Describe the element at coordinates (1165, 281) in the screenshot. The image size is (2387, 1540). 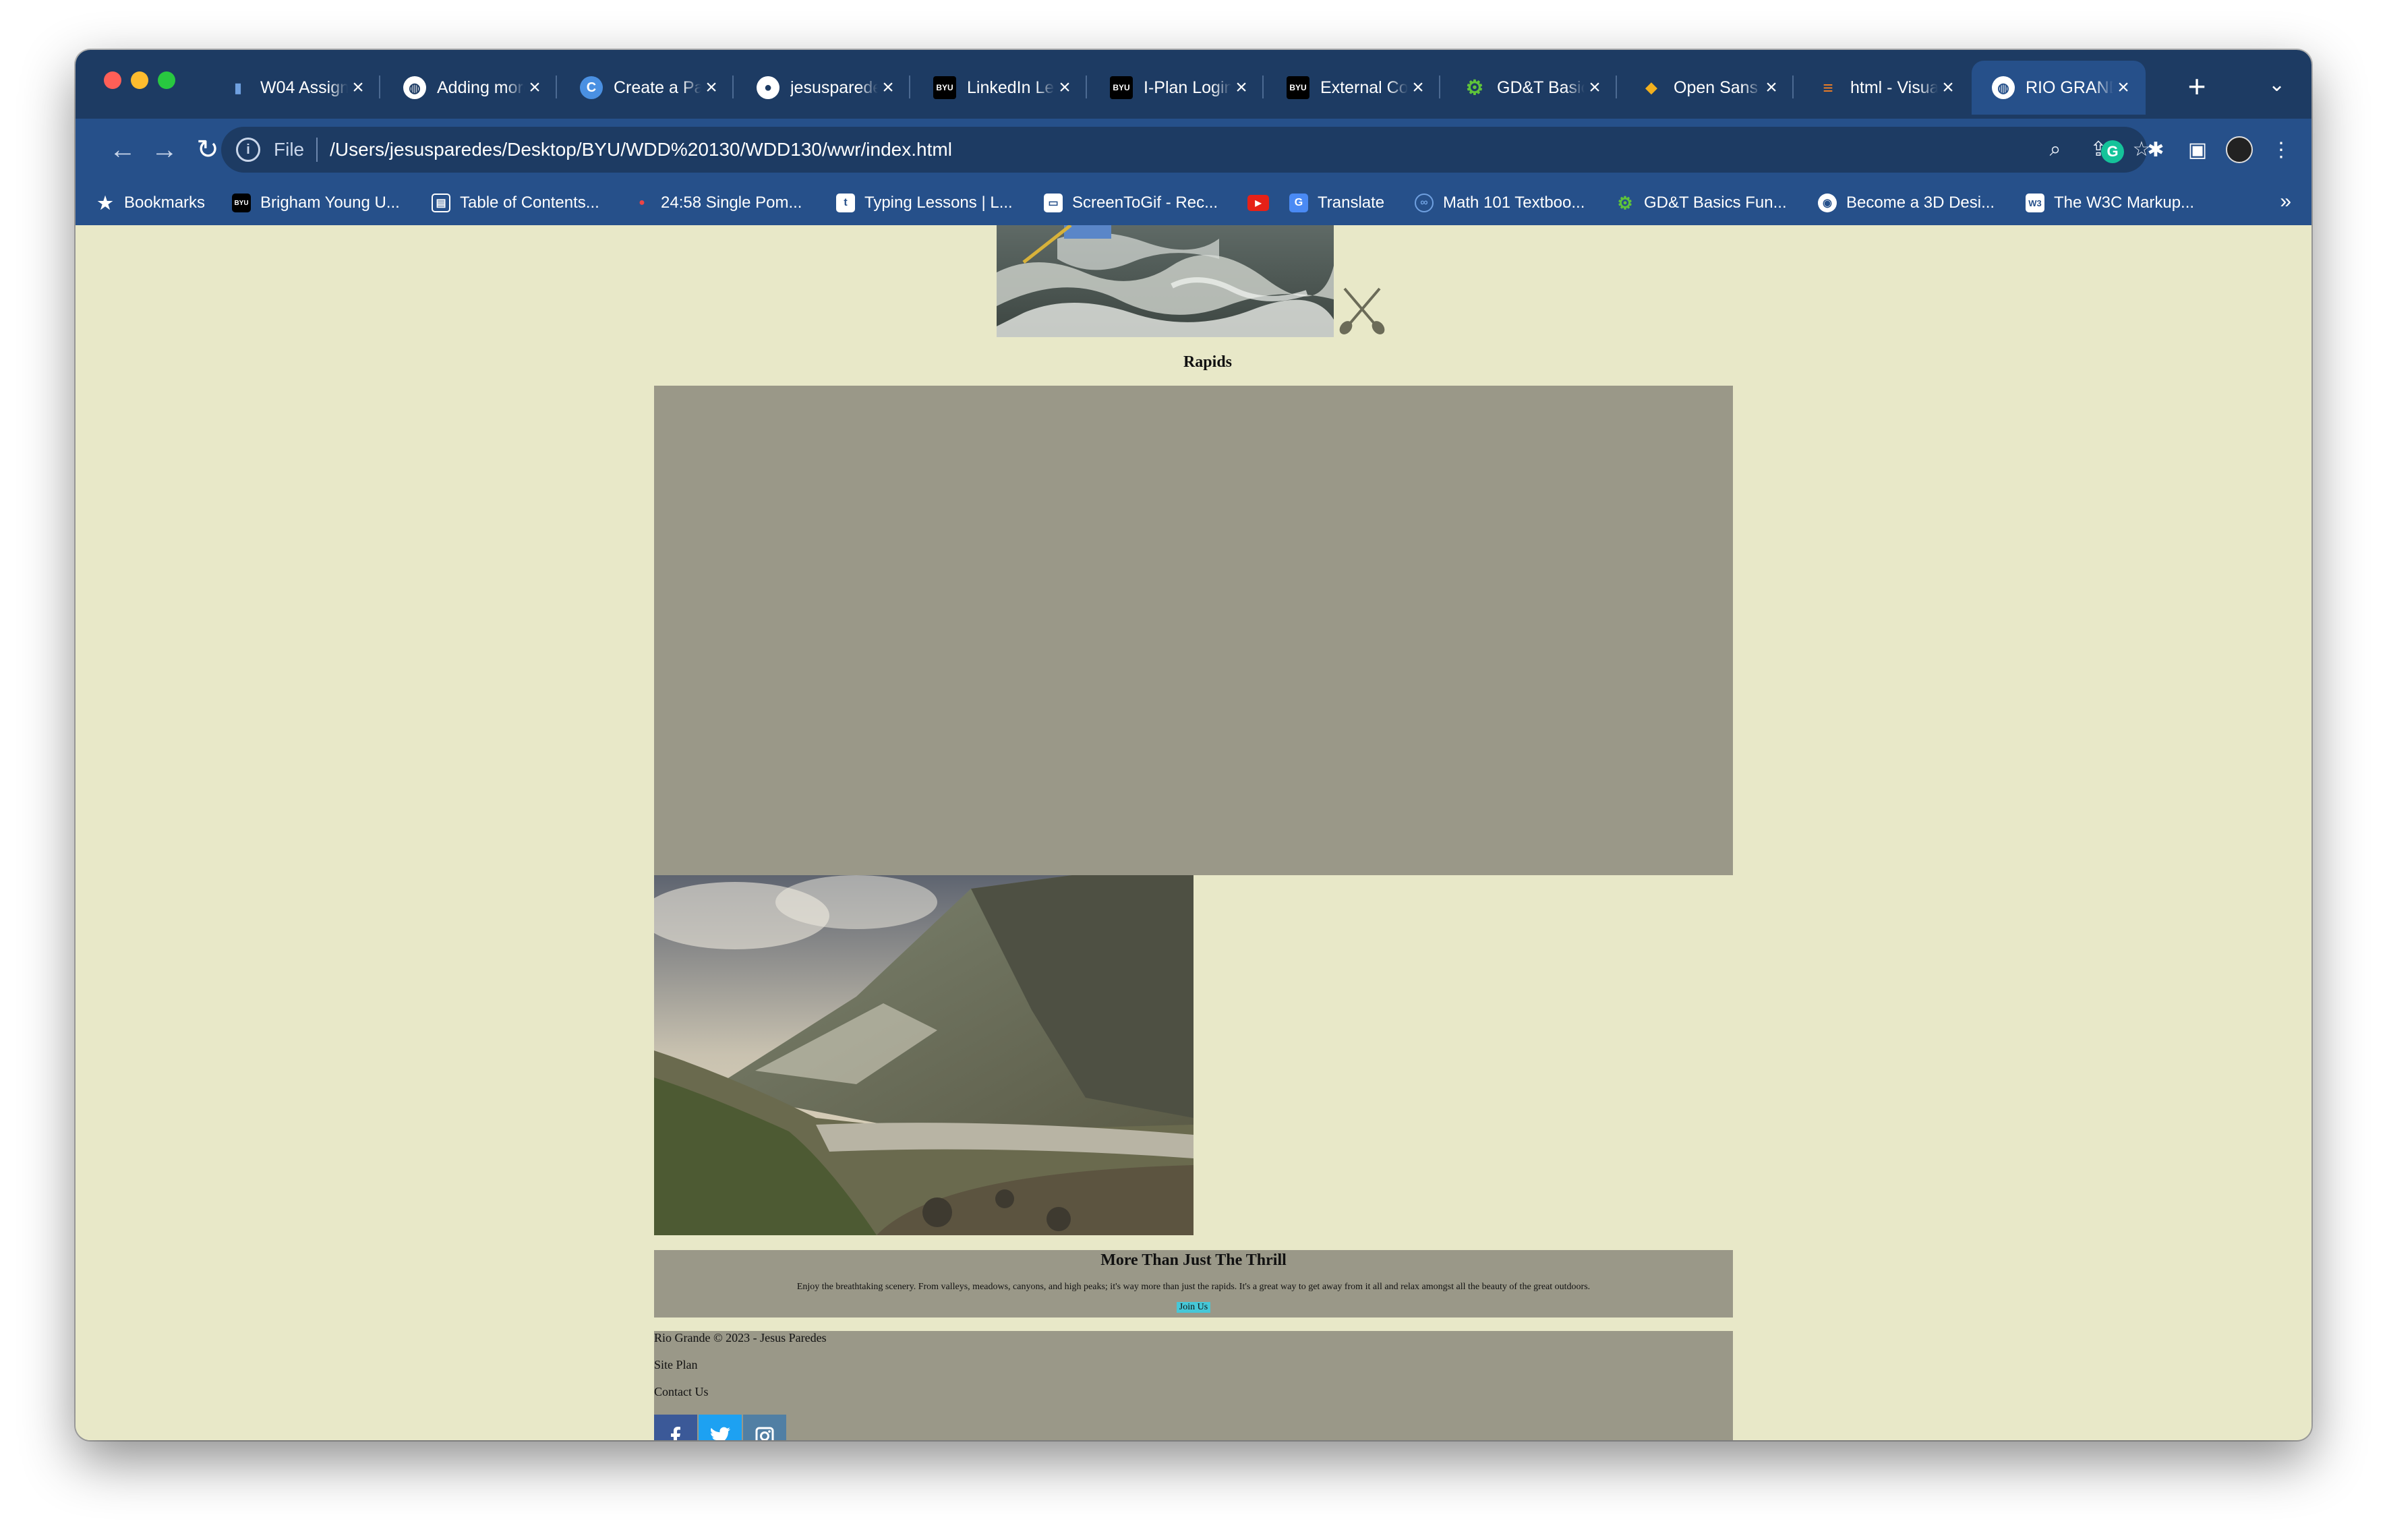
I see `rapids-image` at that location.